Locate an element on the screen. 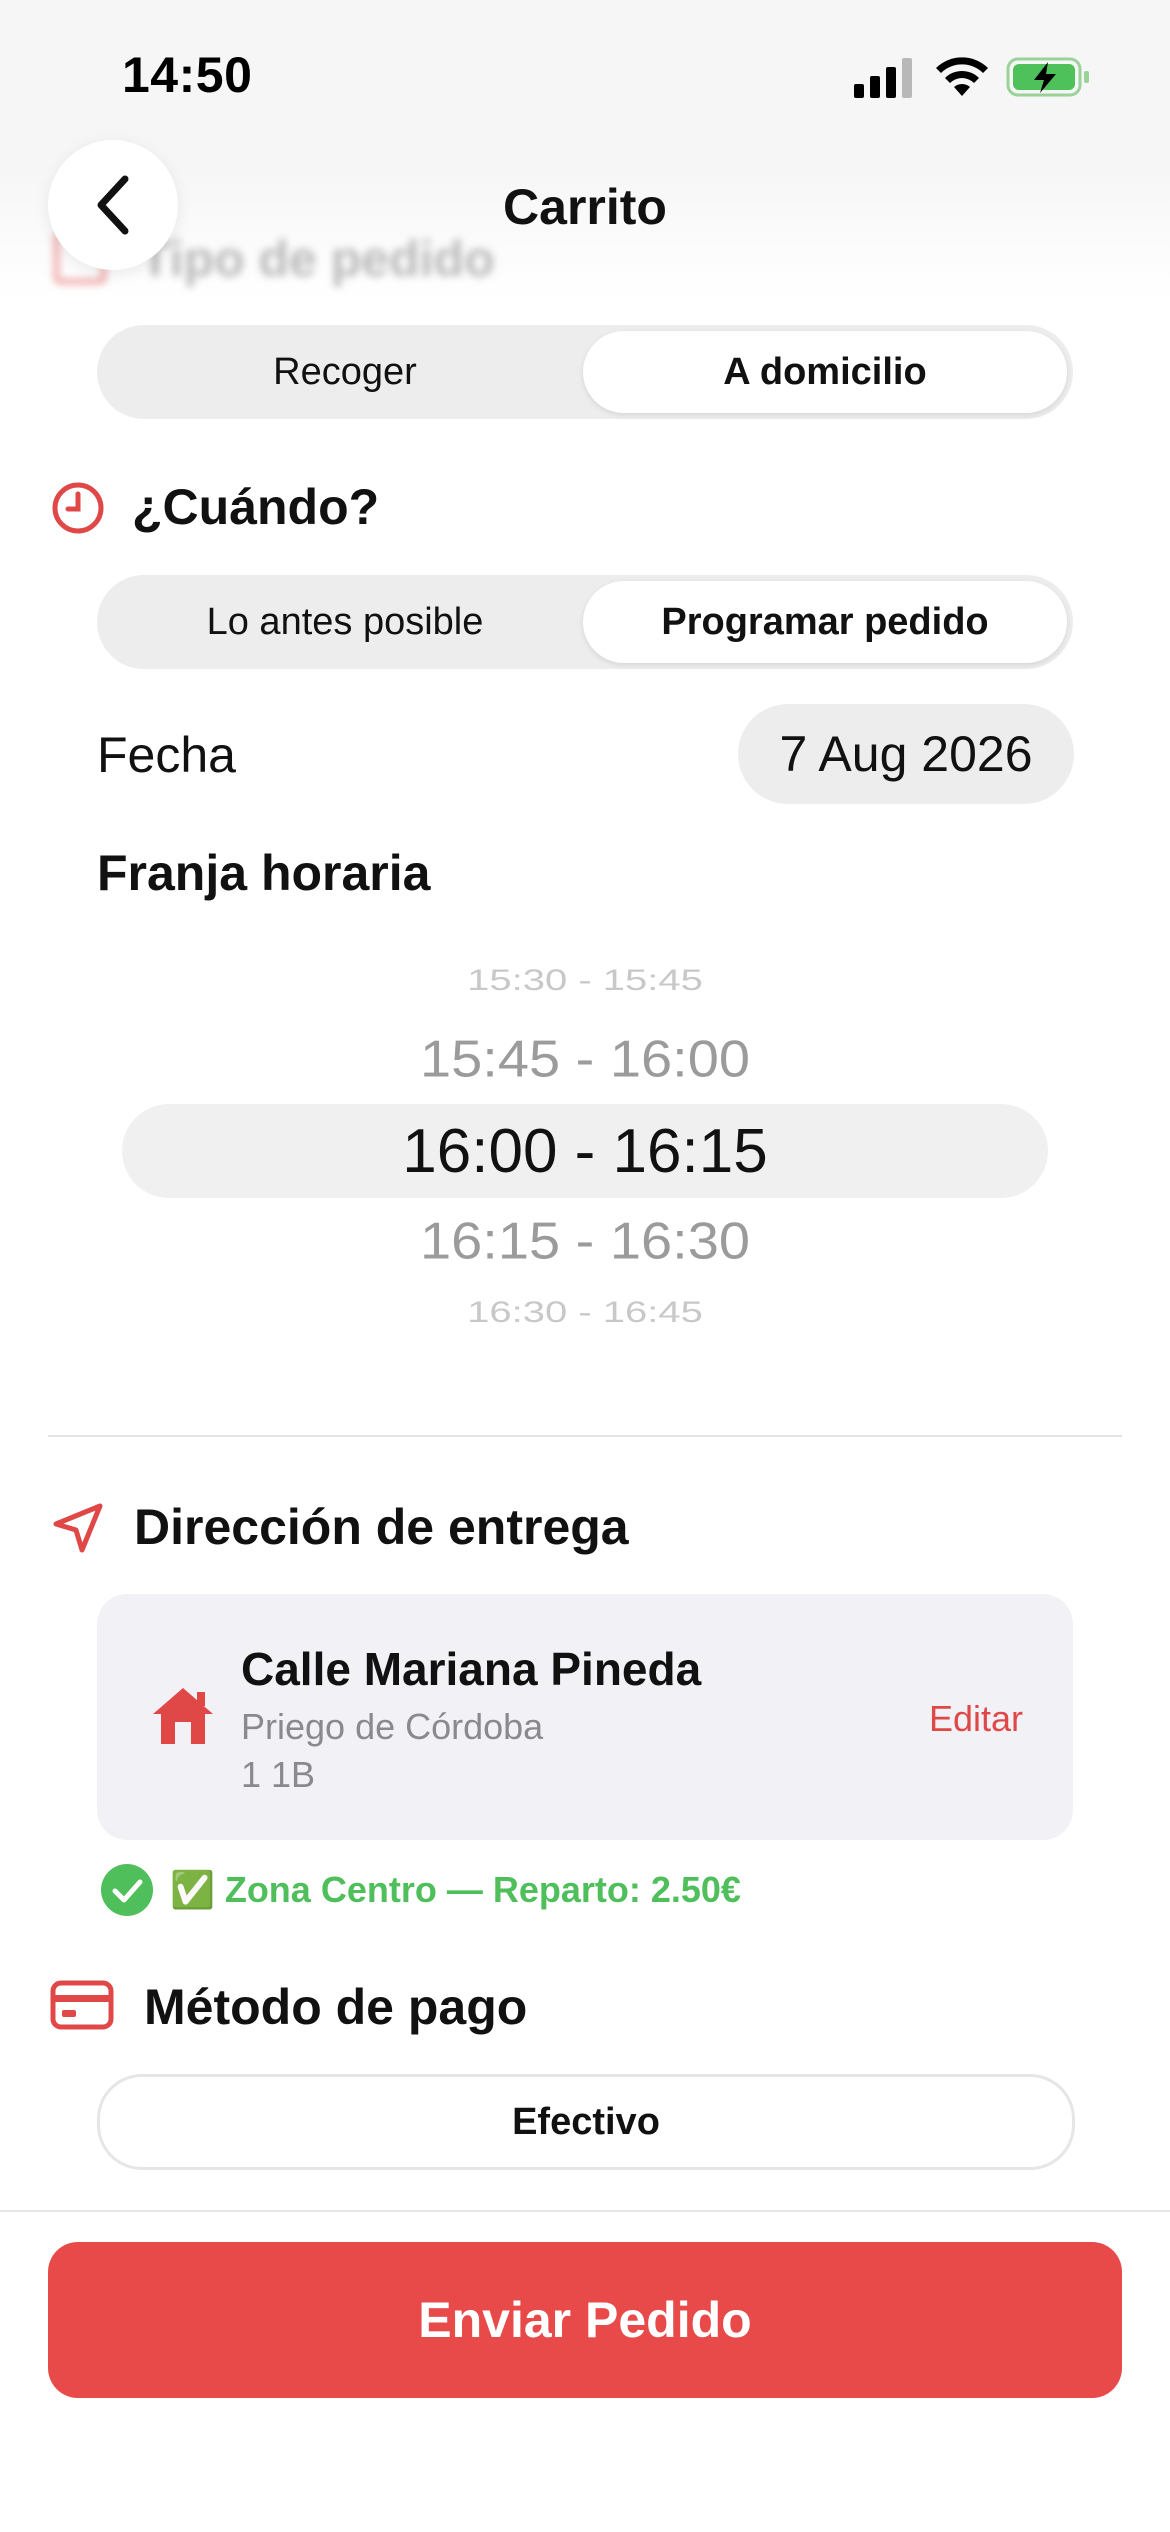 The image size is (1170, 2532). credit-card-icon is located at coordinates (82, 2008).